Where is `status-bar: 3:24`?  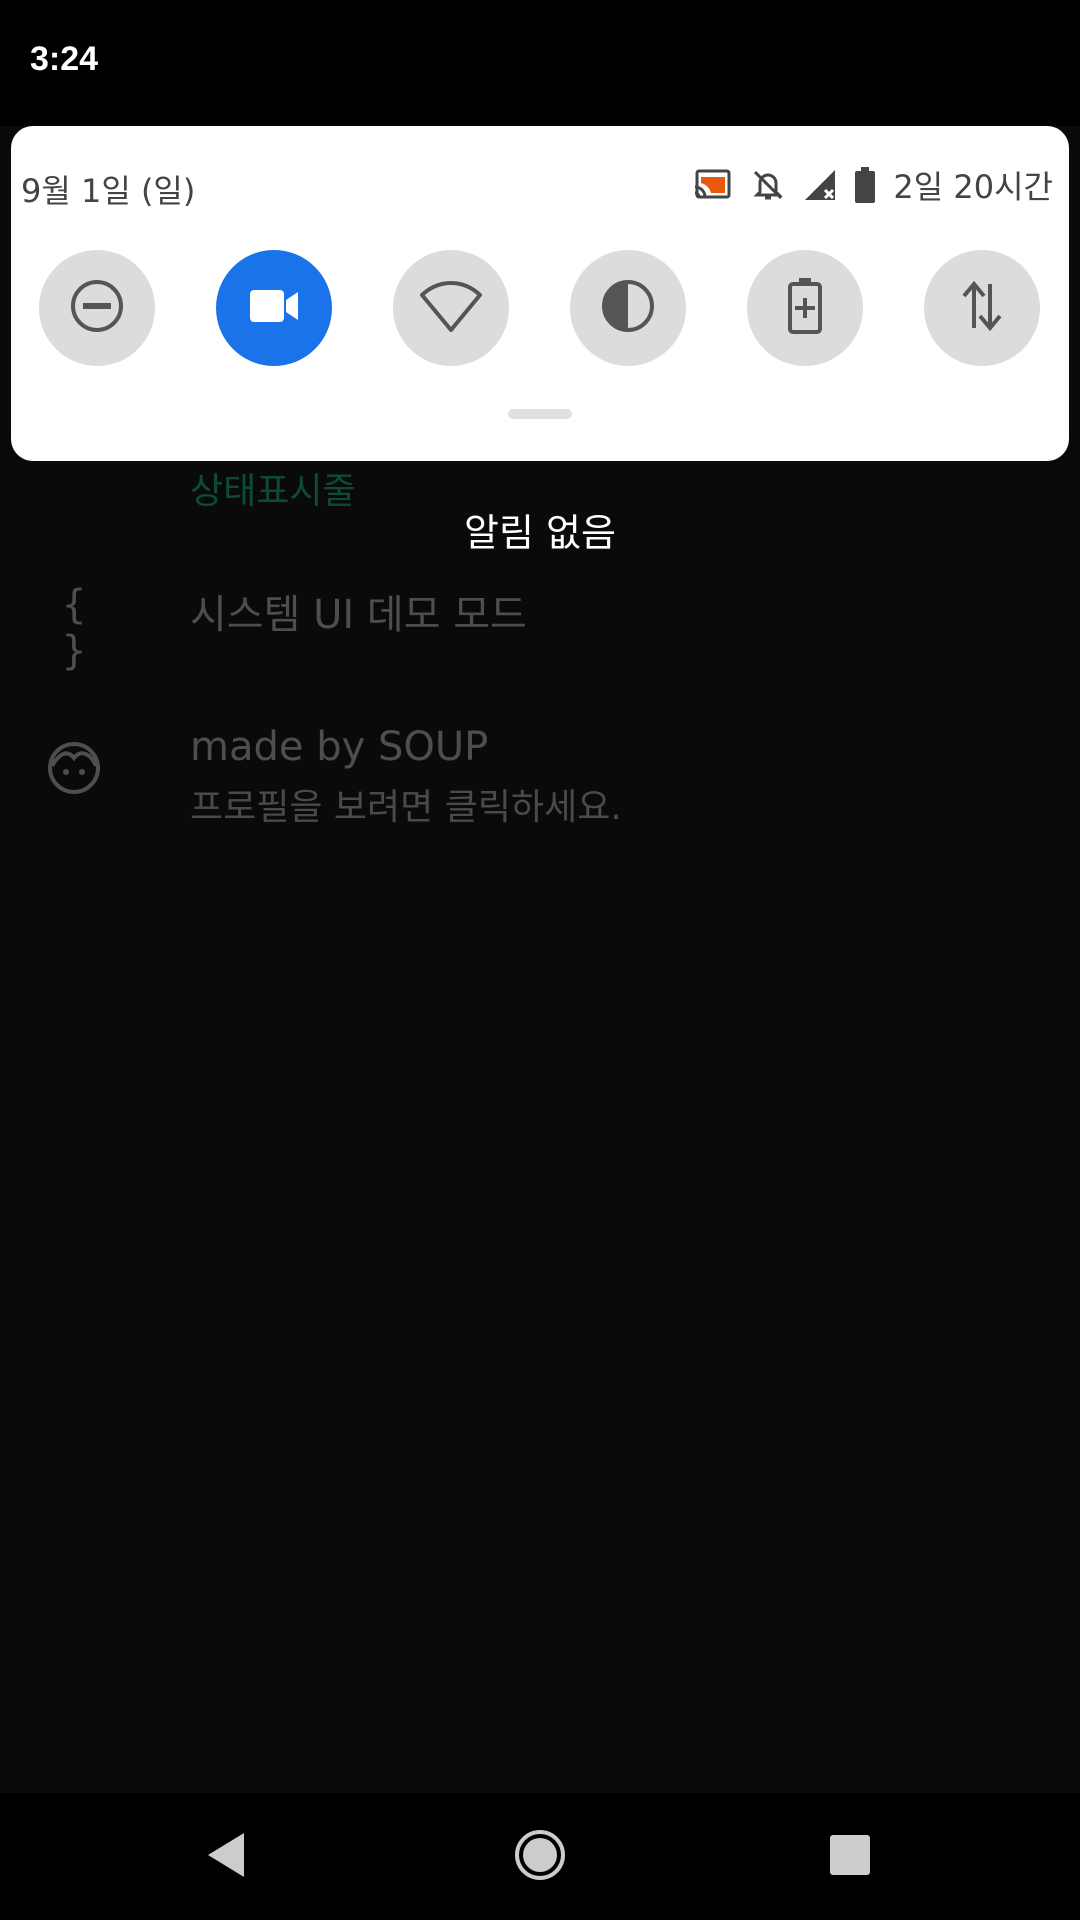 status-bar: 3:24 is located at coordinates (540, 63).